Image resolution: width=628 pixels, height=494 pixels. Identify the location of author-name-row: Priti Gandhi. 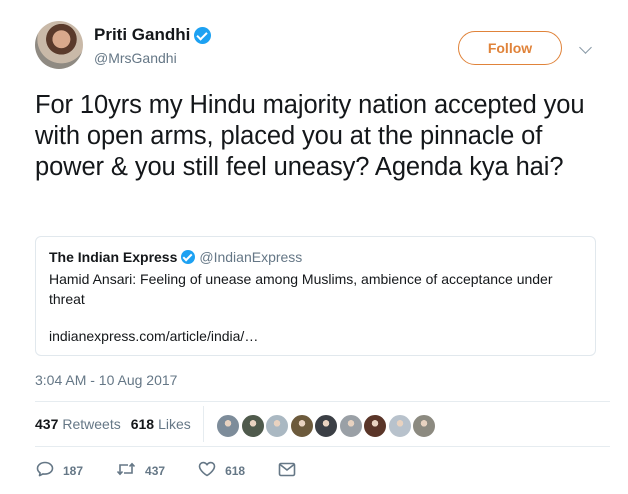
(153, 35).